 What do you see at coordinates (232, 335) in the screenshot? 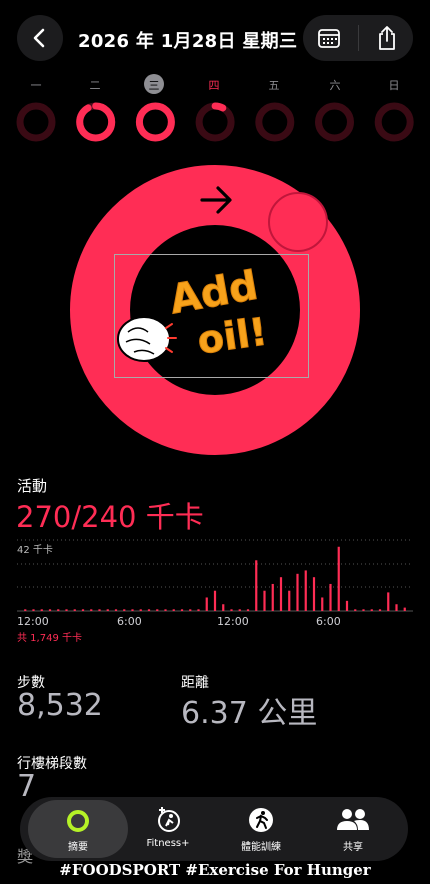
I see `sticker-text-oil: oil!` at bounding box center [232, 335].